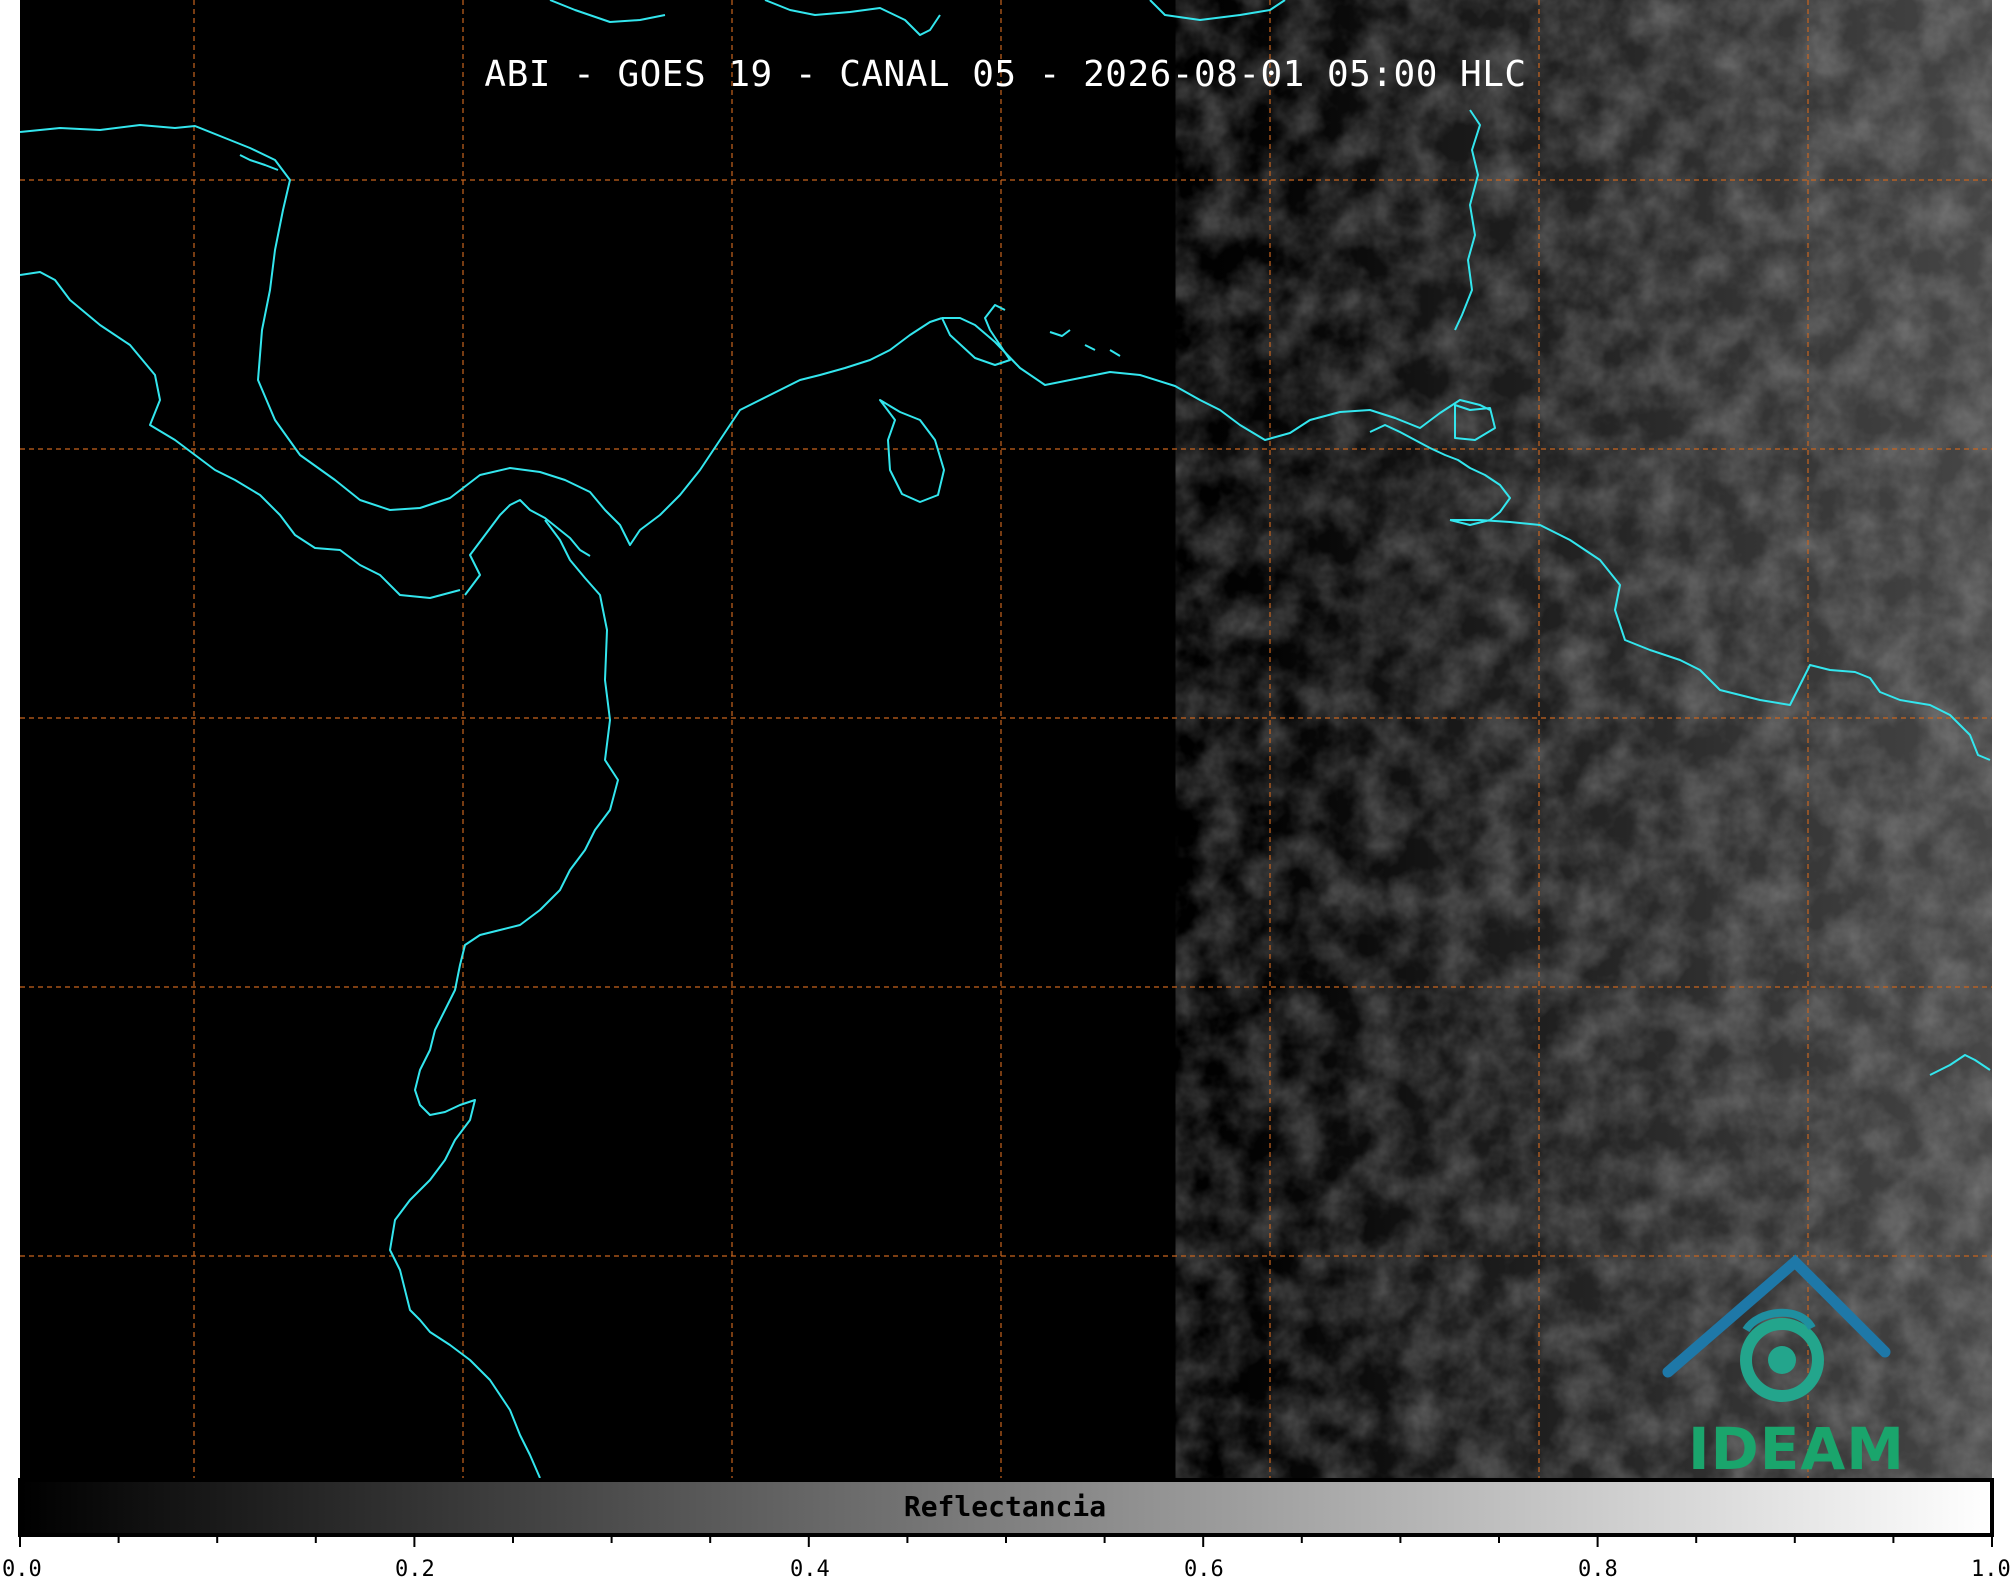  What do you see at coordinates (1204, 1567) in the screenshot?
I see `colorbar-tick-label: 0.6` at bounding box center [1204, 1567].